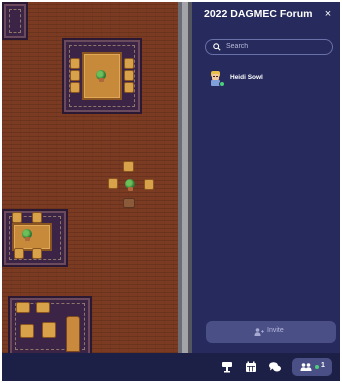 The width and height of the screenshot is (342, 383). I want to click on participants-button: 1, so click(312, 367).